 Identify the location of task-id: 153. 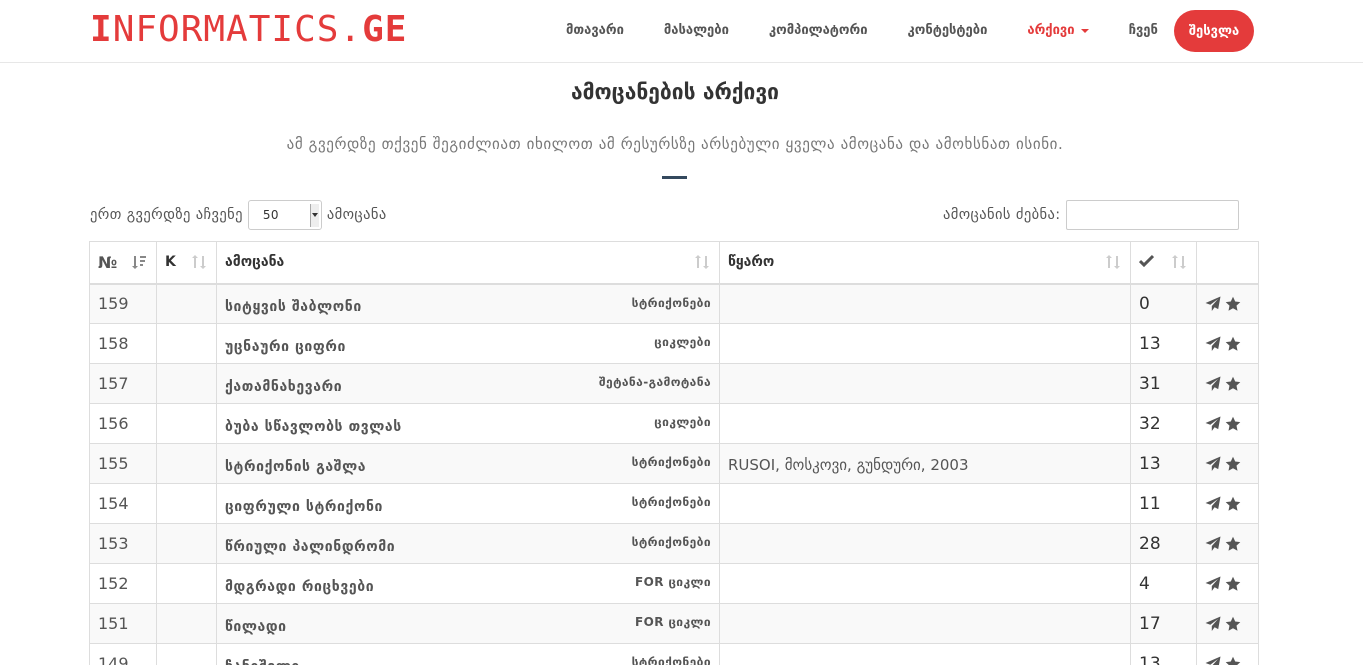
(123, 543).